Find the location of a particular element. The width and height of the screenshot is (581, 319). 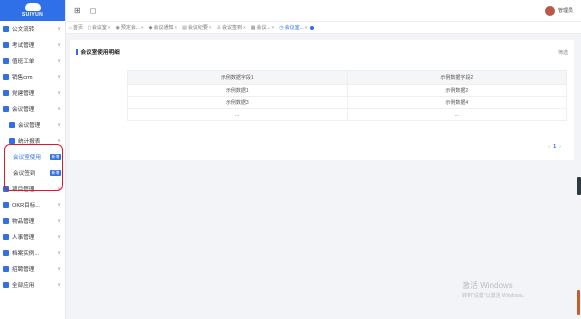

calendar-icon: ◉ is located at coordinates (117, 27).